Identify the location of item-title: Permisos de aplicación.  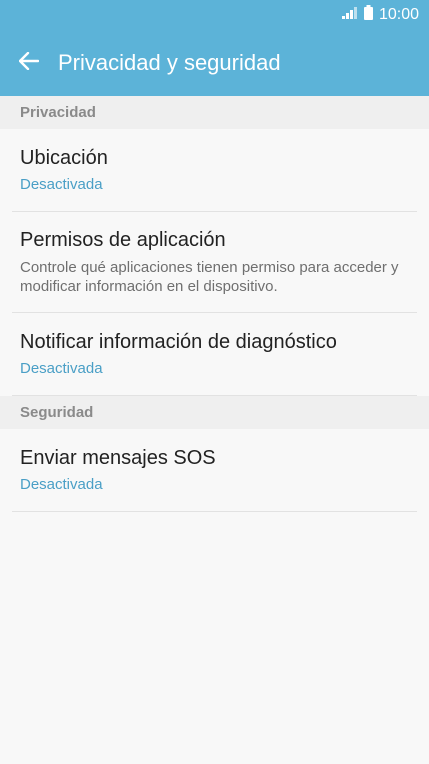
(123, 239).